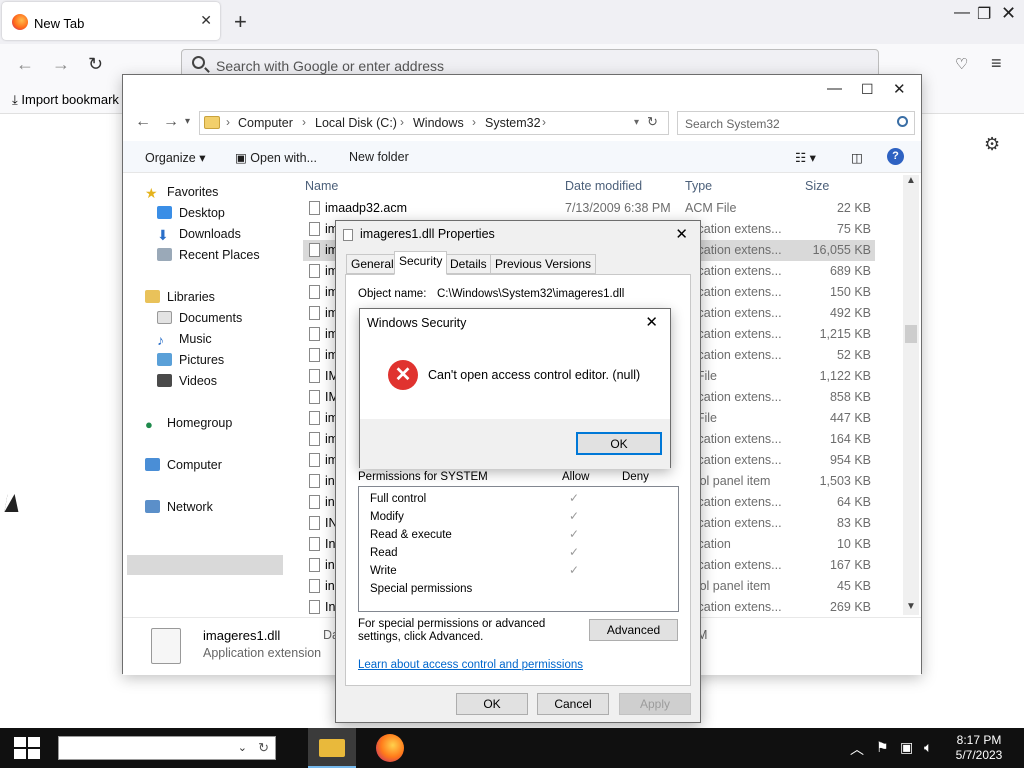 Image resolution: width=1024 pixels, height=768 pixels. What do you see at coordinates (845, 376) in the screenshot?
I see `file-size: 1,122 KB` at bounding box center [845, 376].